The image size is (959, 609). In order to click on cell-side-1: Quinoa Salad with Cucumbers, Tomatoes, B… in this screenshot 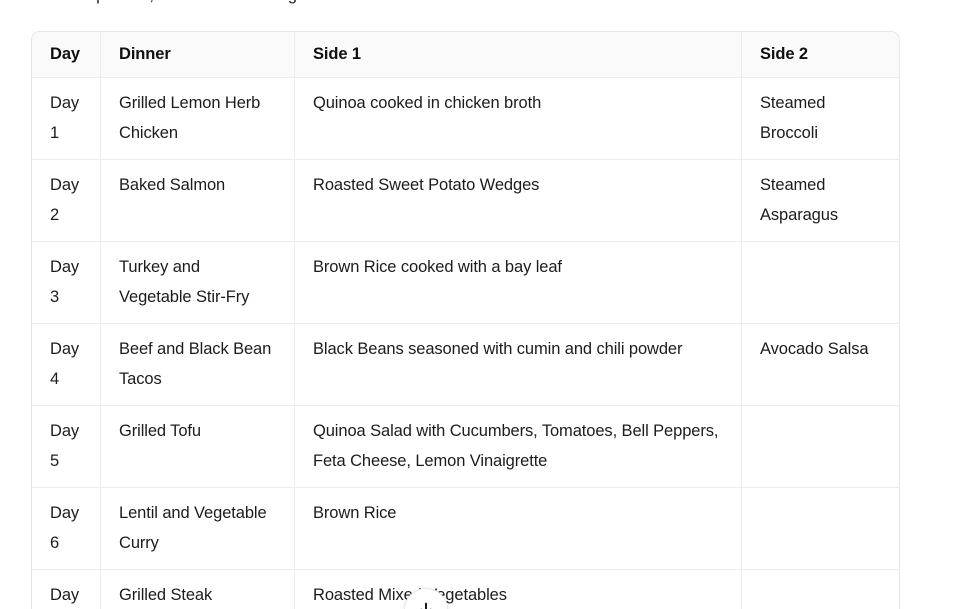, I will do `click(518, 447)`.